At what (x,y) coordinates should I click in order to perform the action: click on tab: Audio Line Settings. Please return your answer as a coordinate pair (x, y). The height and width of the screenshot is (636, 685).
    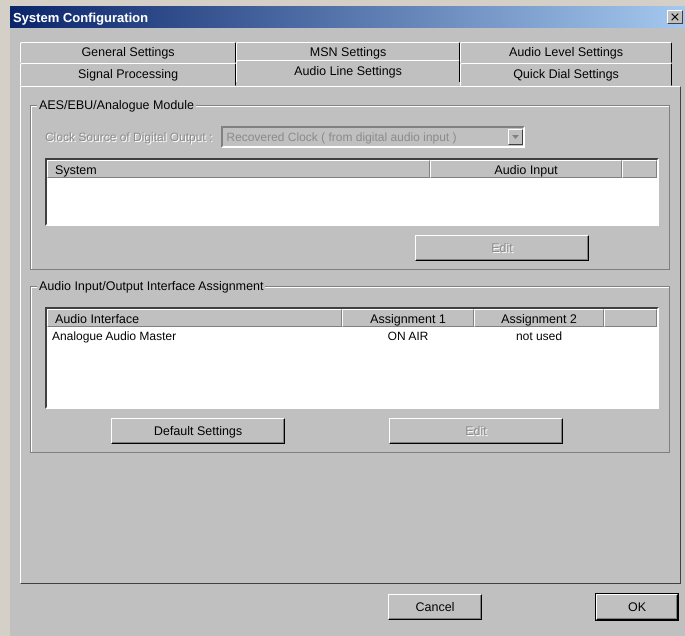
    Looking at the image, I should click on (348, 71).